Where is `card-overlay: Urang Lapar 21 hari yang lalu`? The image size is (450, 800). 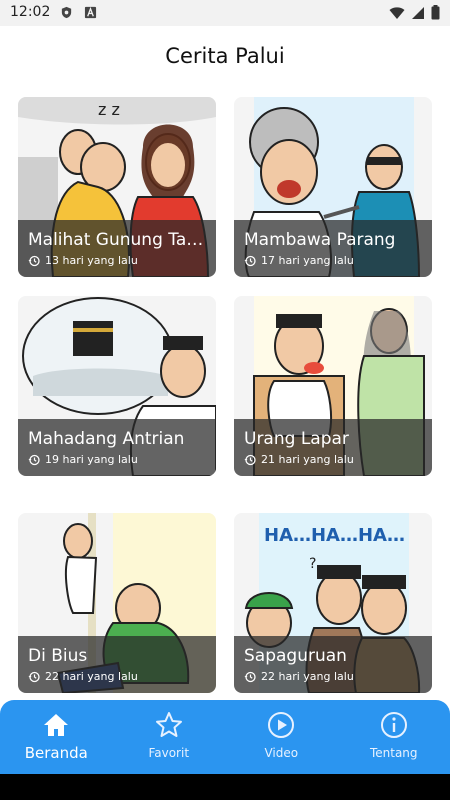
card-overlay: Urang Lapar 21 hari yang lalu is located at coordinates (333, 447).